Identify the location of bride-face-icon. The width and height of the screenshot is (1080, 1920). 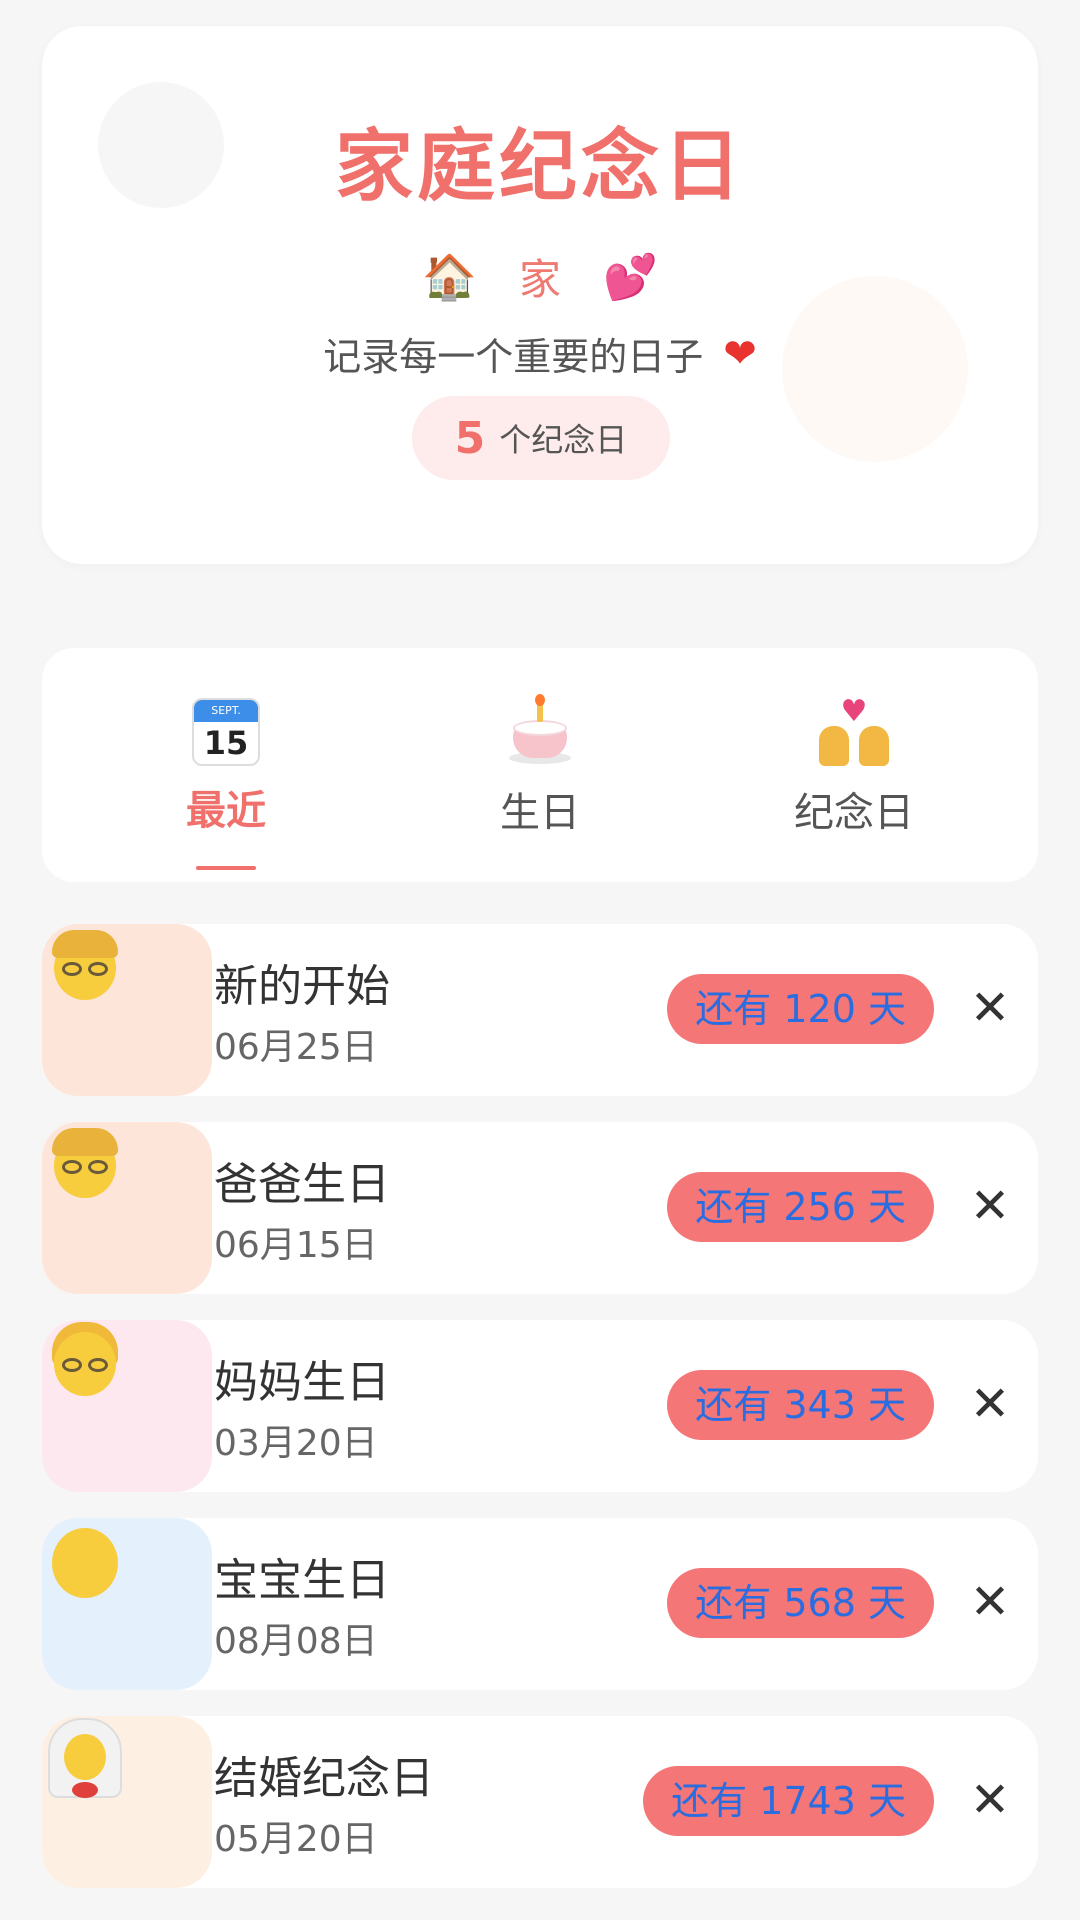
(85, 1758).